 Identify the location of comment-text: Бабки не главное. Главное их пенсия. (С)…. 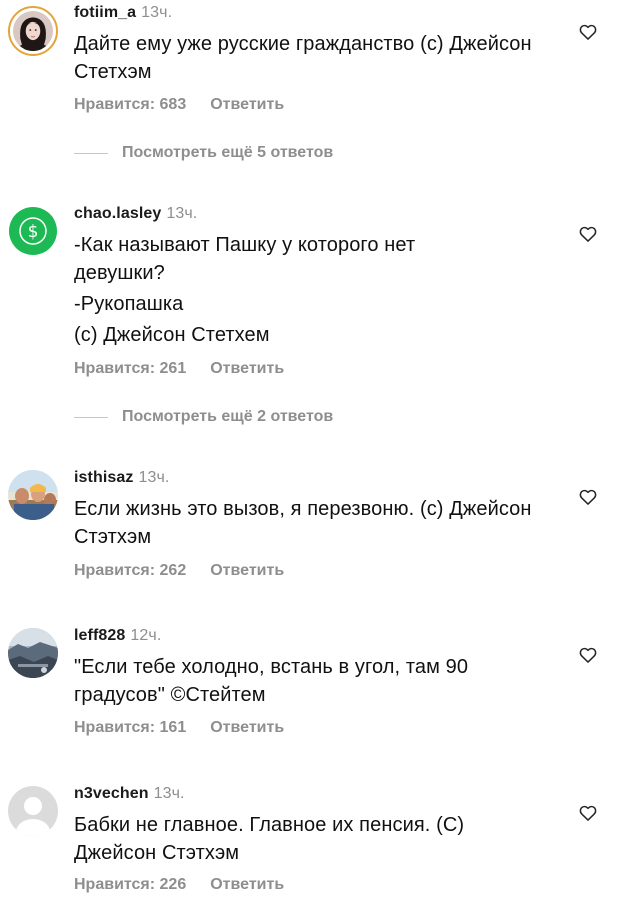
(309, 840).